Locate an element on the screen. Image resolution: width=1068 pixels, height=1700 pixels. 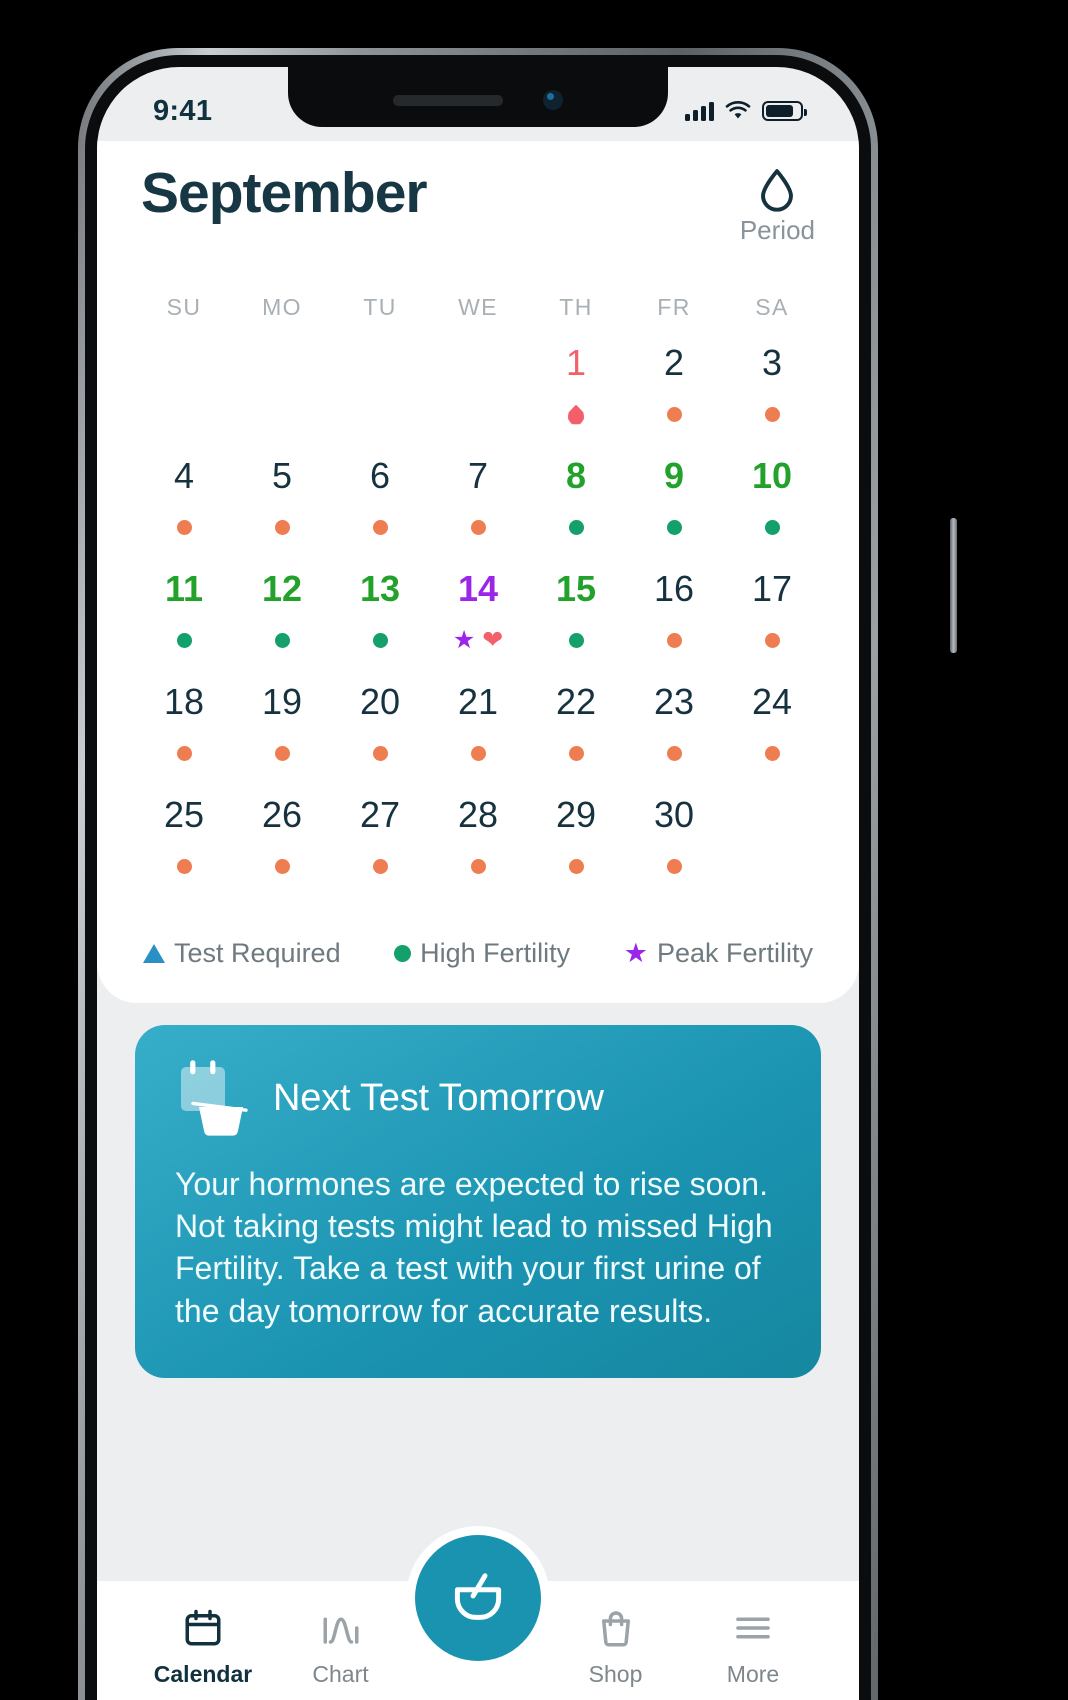
calendar-day-cell: 14 ★ ❤ is located at coordinates (478, 625).